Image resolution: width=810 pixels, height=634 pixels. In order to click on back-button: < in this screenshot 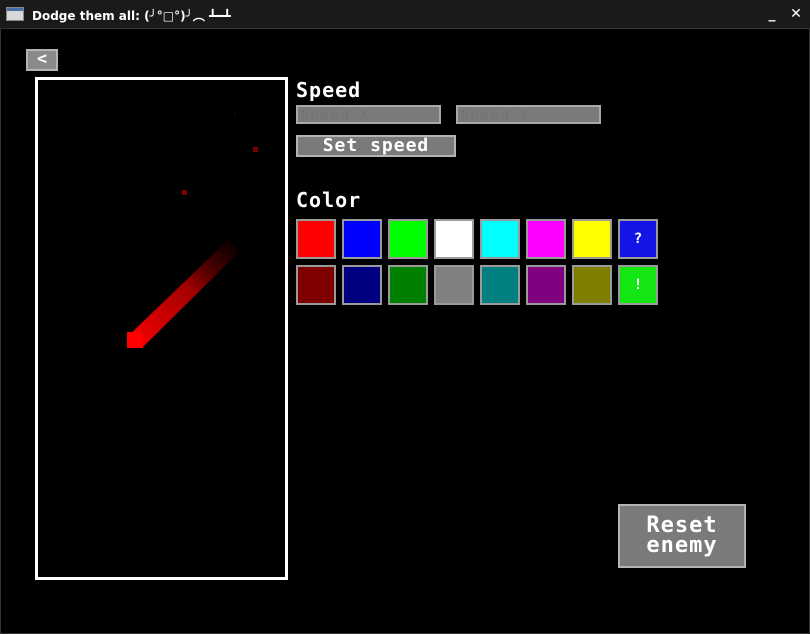, I will do `click(42, 60)`.